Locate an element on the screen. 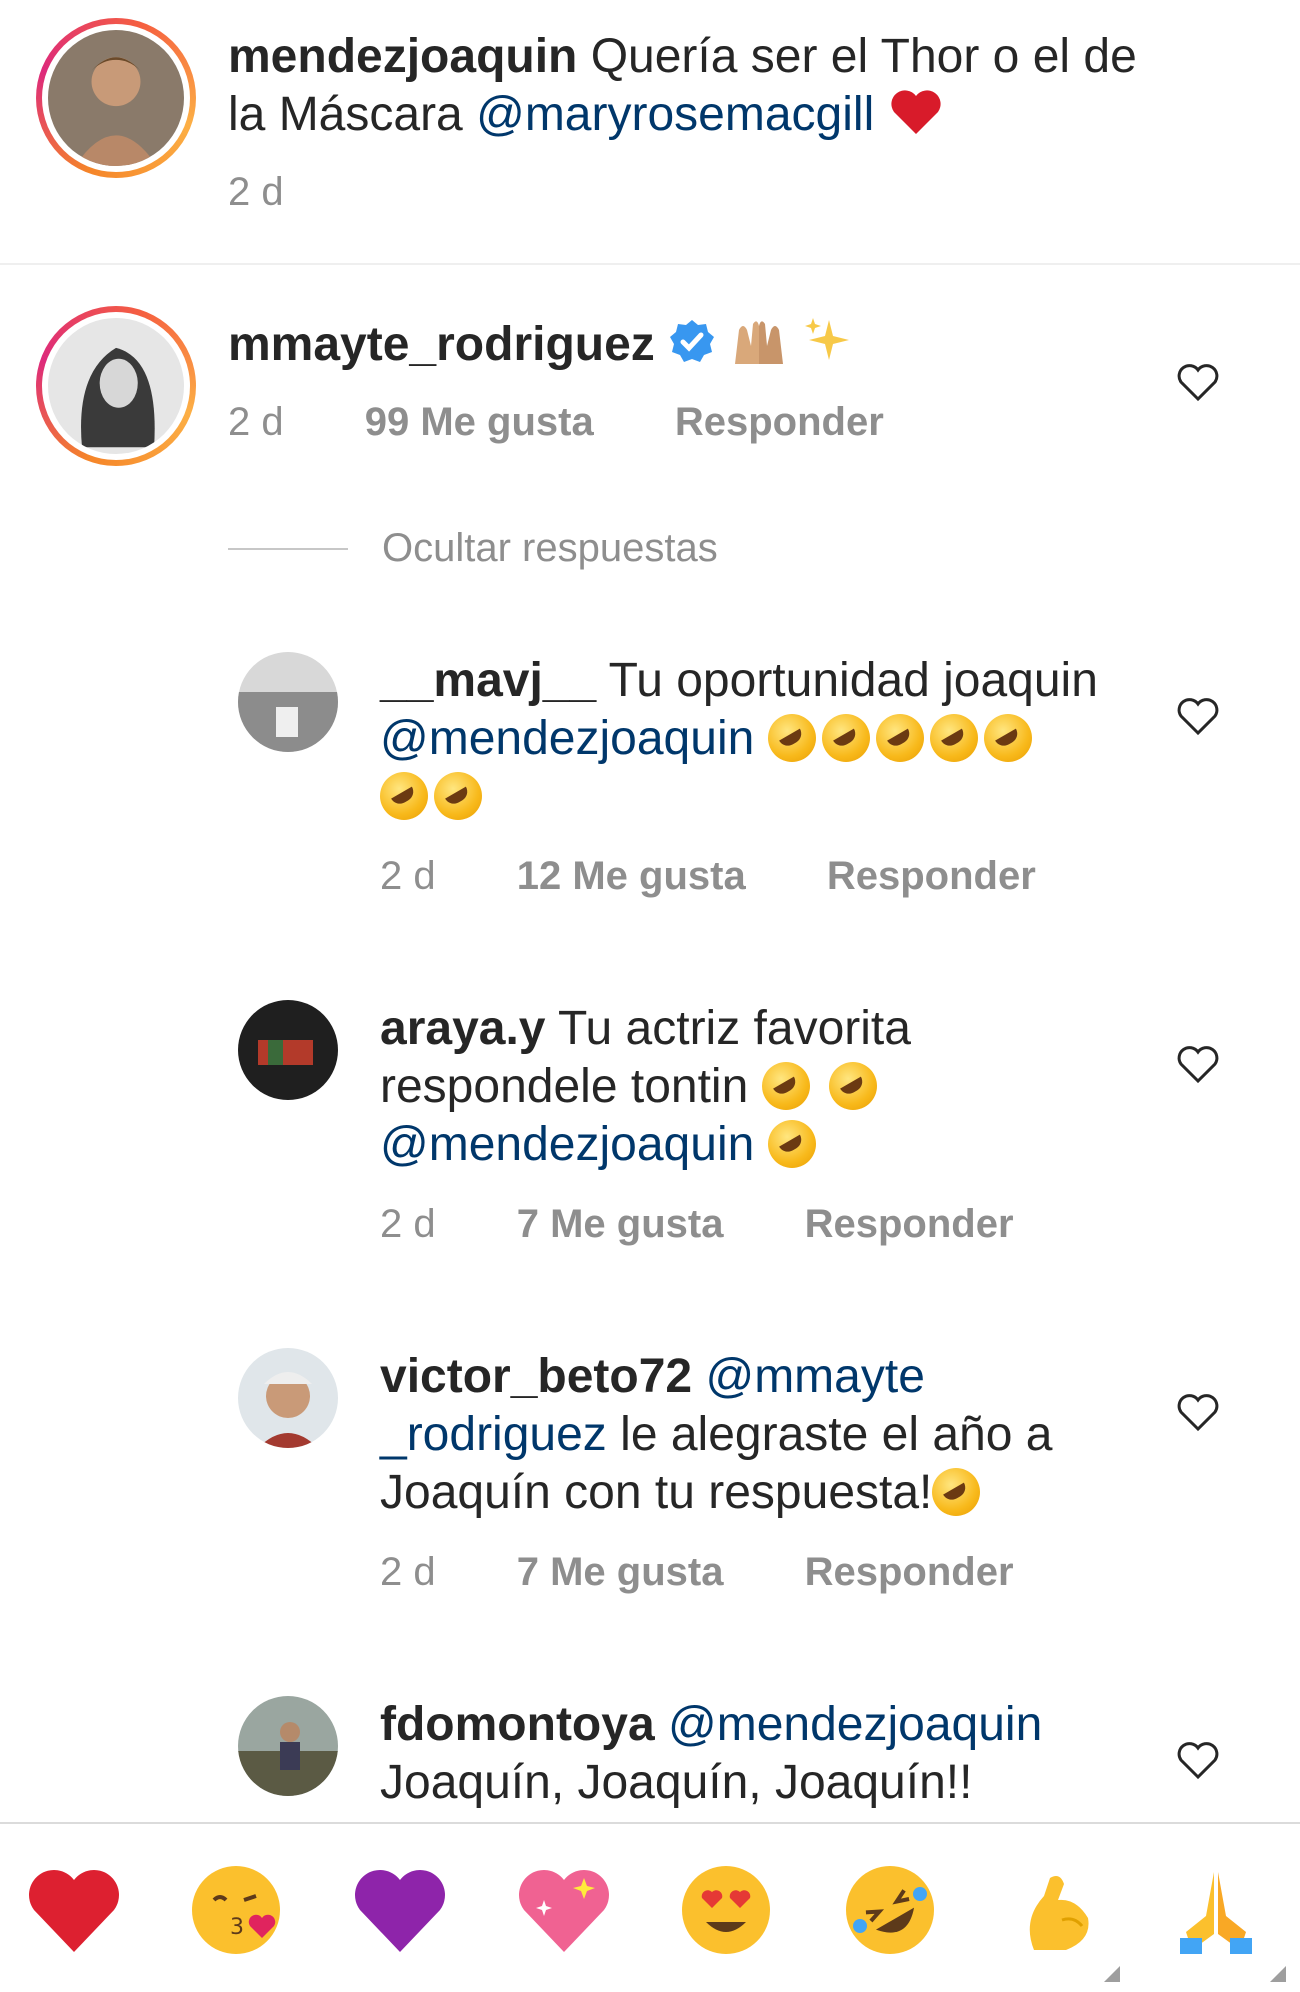 The width and height of the screenshot is (1300, 1992). reply-username: __mavj__ is located at coordinates (488, 680).